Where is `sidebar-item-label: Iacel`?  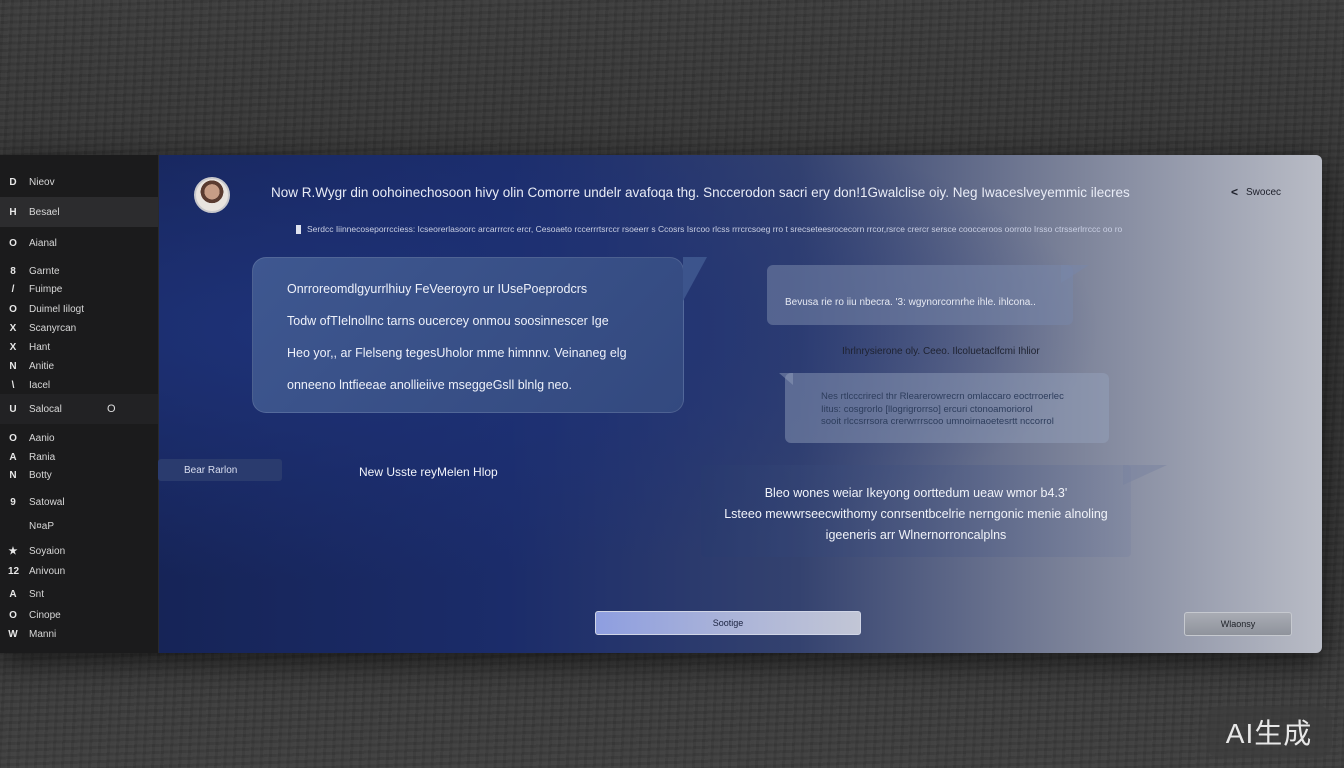 sidebar-item-label: Iacel is located at coordinates (40, 385).